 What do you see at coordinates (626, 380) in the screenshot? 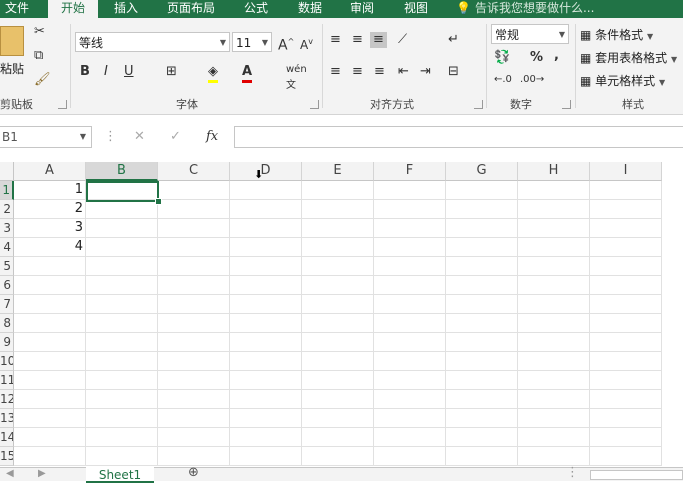
I see `cell-i11` at bounding box center [626, 380].